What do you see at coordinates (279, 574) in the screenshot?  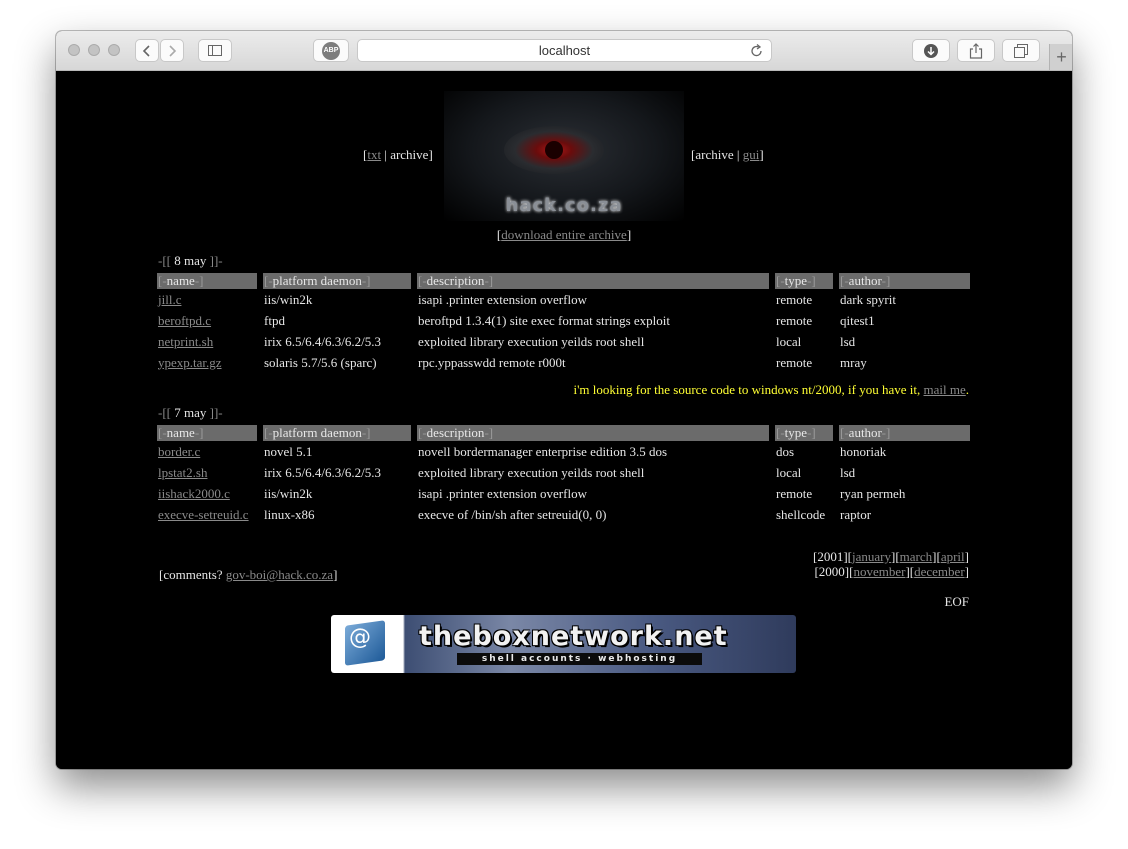 I see `email-link: gov-boi@hack.co.za` at bounding box center [279, 574].